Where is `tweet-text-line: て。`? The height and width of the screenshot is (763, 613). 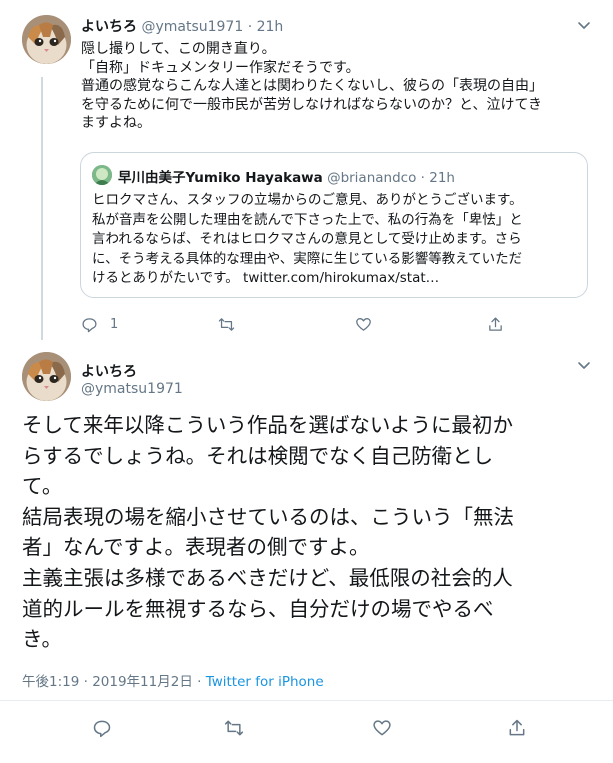 tweet-text-line: て。 is located at coordinates (42, 486).